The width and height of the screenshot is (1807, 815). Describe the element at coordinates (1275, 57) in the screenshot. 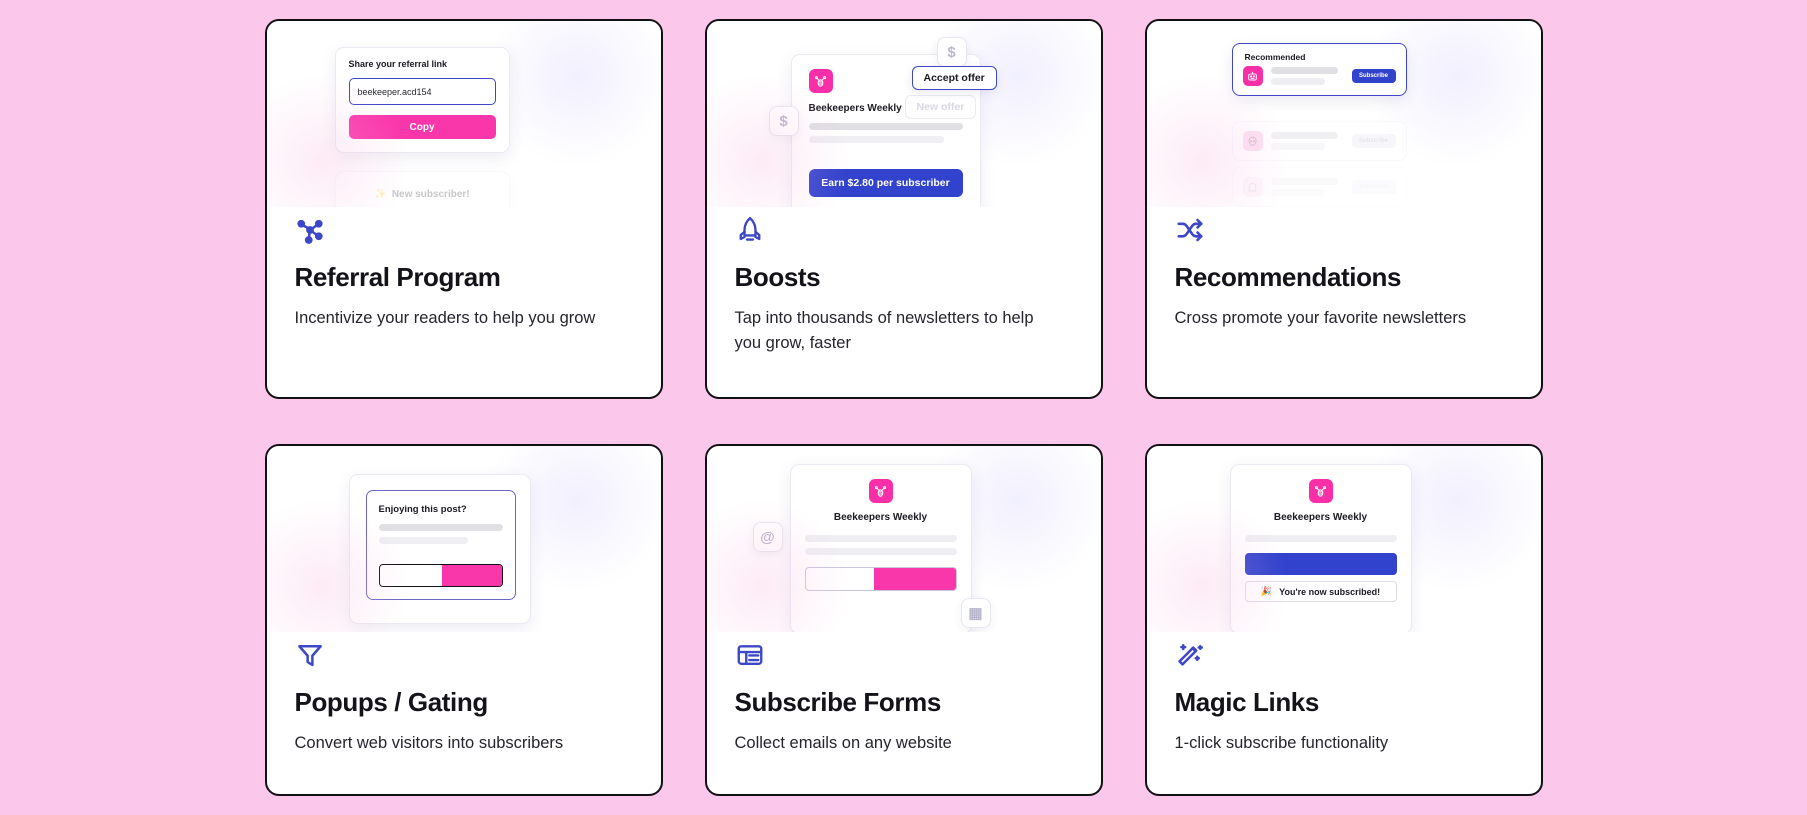

I see `recommended-label: Recommended` at that location.